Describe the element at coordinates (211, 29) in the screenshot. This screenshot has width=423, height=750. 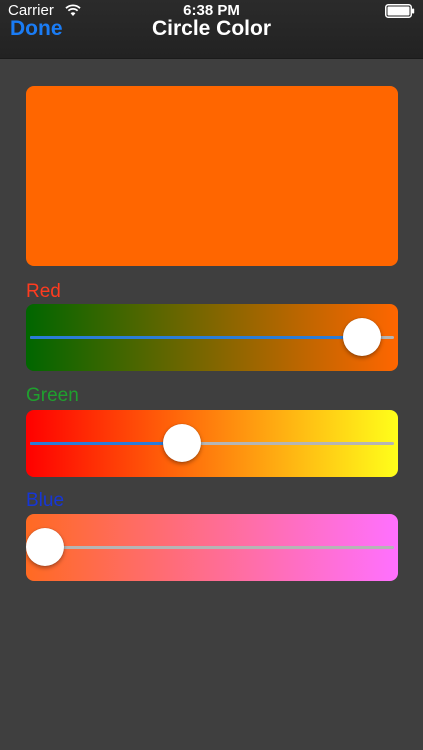
I see `navigation-bar: Carrier 6:38 PM Done Circle Color` at that location.